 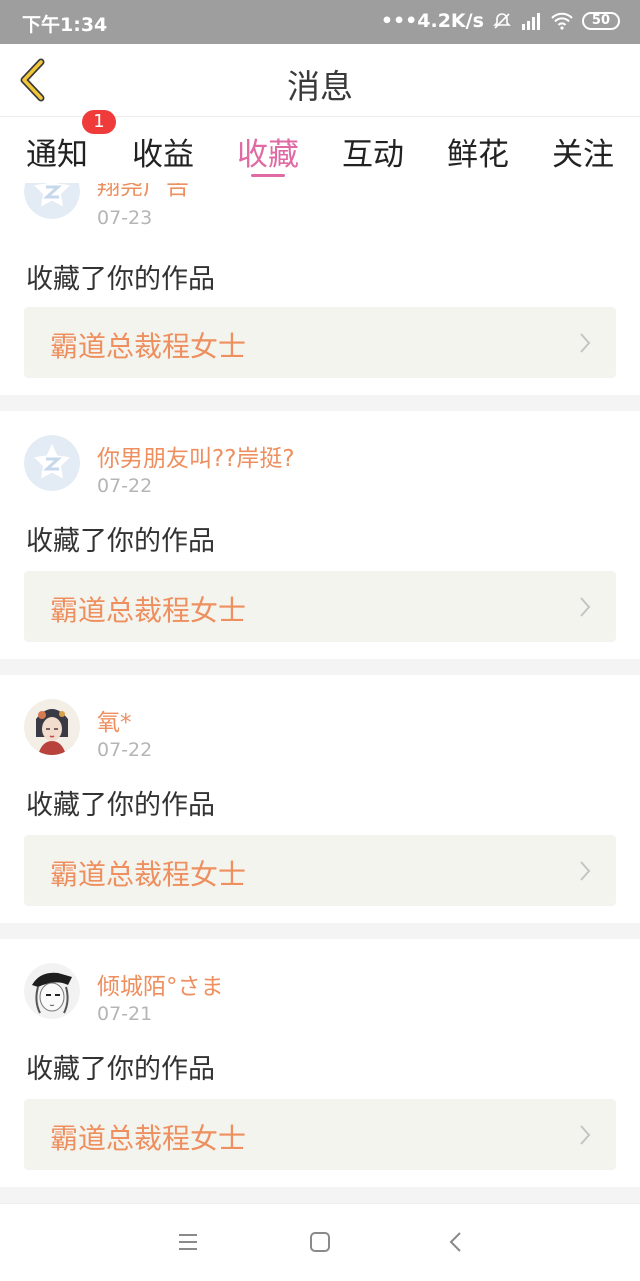 I want to click on notification-badge: 1, so click(x=99, y=122).